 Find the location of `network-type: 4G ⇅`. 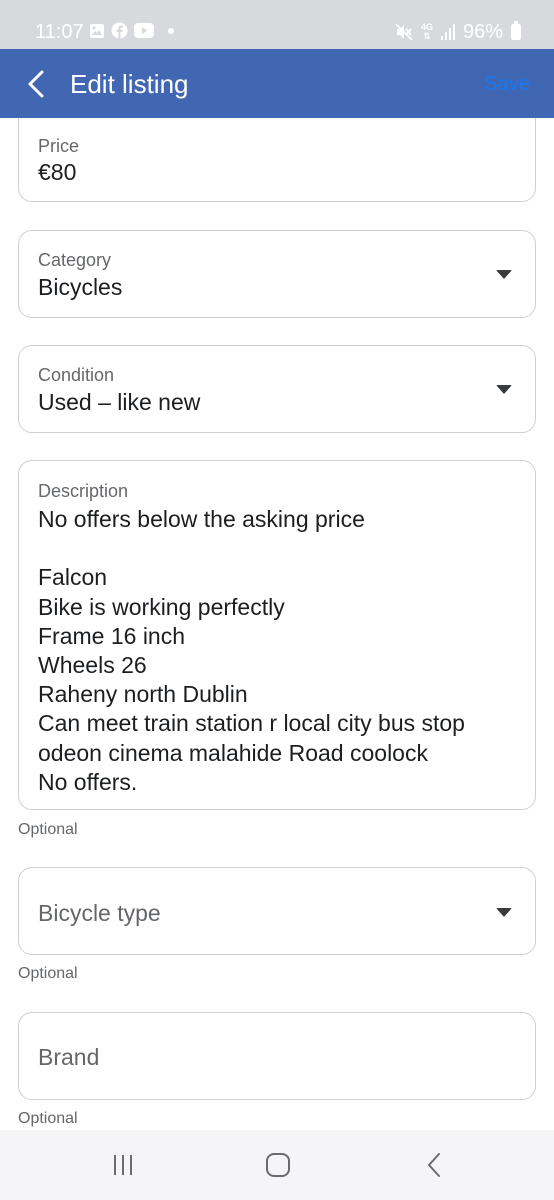

network-type: 4G ⇅ is located at coordinates (427, 32).